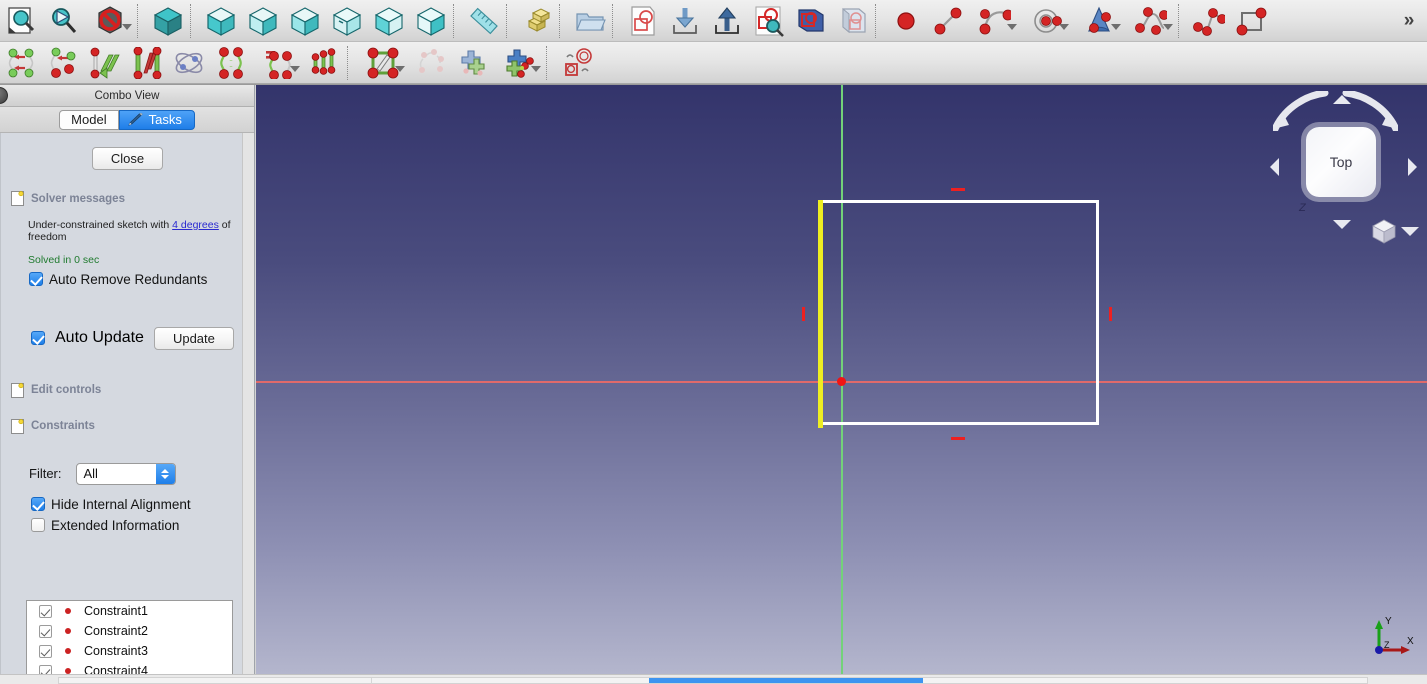  What do you see at coordinates (38, 504) in the screenshot?
I see `hide-internal-alignment-checkbox` at bounding box center [38, 504].